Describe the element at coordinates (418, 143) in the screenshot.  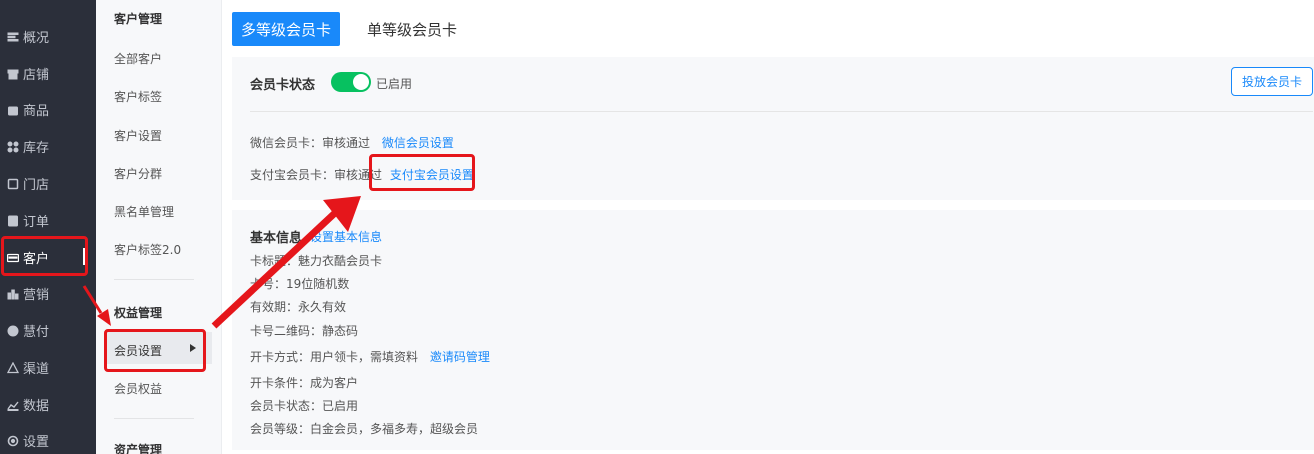
I see `wechat-settings-link: 微信会员设置` at that location.